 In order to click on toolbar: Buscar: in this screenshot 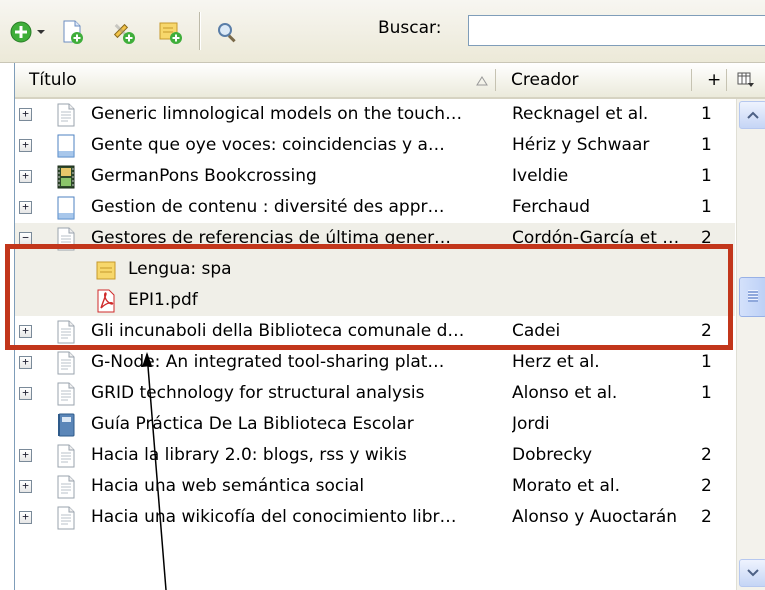, I will do `click(382, 31)`.